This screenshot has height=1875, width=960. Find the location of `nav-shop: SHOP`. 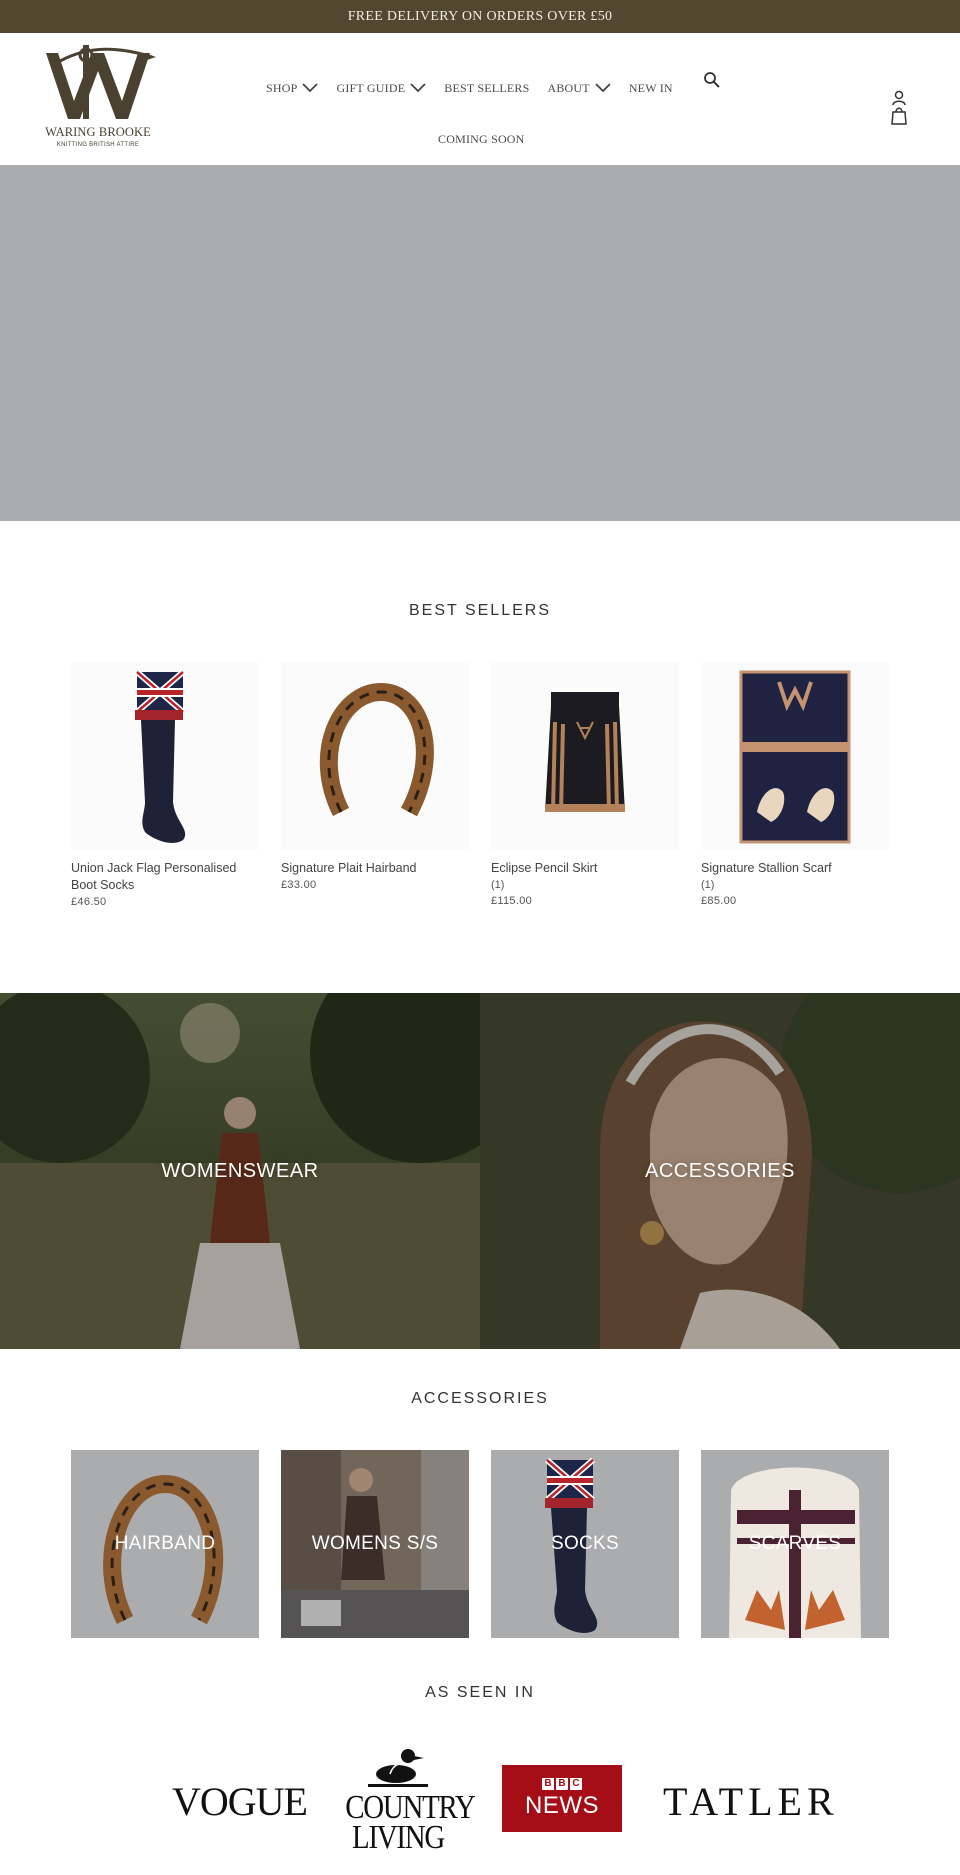

nav-shop: SHOP is located at coordinates (292, 88).